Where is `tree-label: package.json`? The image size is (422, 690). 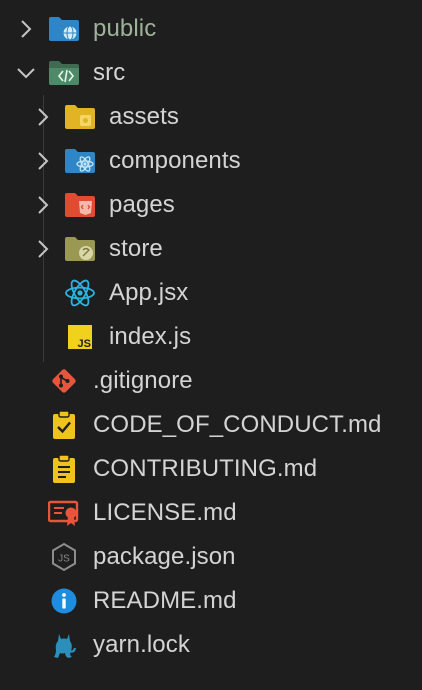
tree-label: package.json is located at coordinates (164, 556).